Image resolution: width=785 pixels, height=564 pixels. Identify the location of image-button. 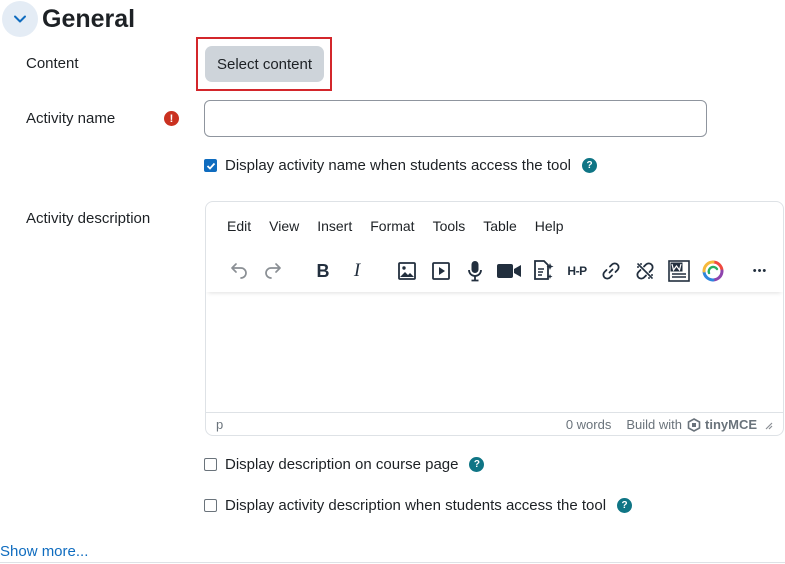
(407, 271).